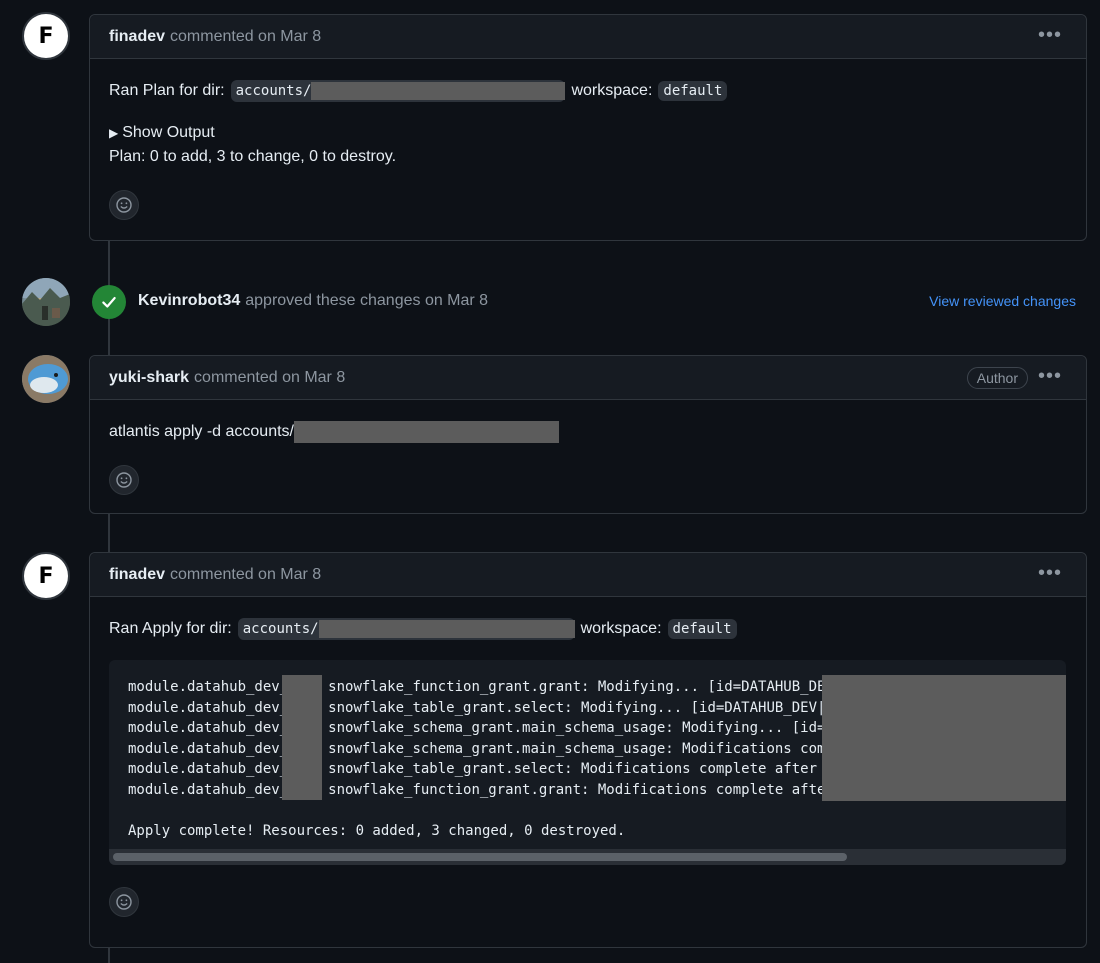  What do you see at coordinates (170, 628) in the screenshot?
I see `comment-text: Ran Apply for dir:` at bounding box center [170, 628].